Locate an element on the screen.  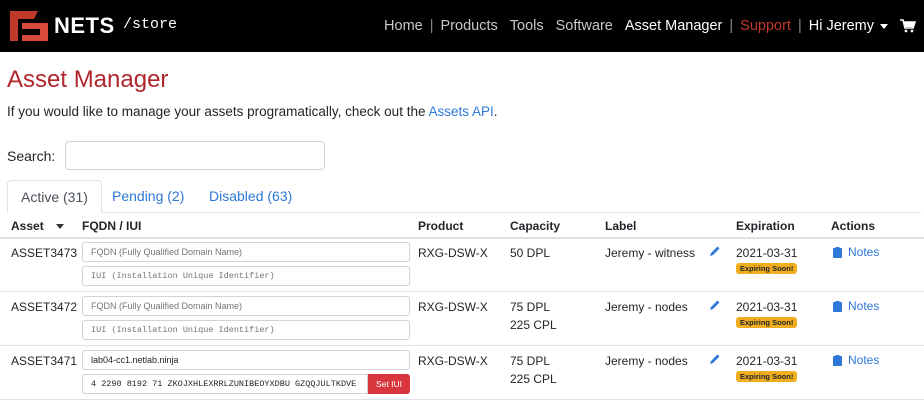
header-fqdn-iui: FQDN / IUI is located at coordinates (112, 226).